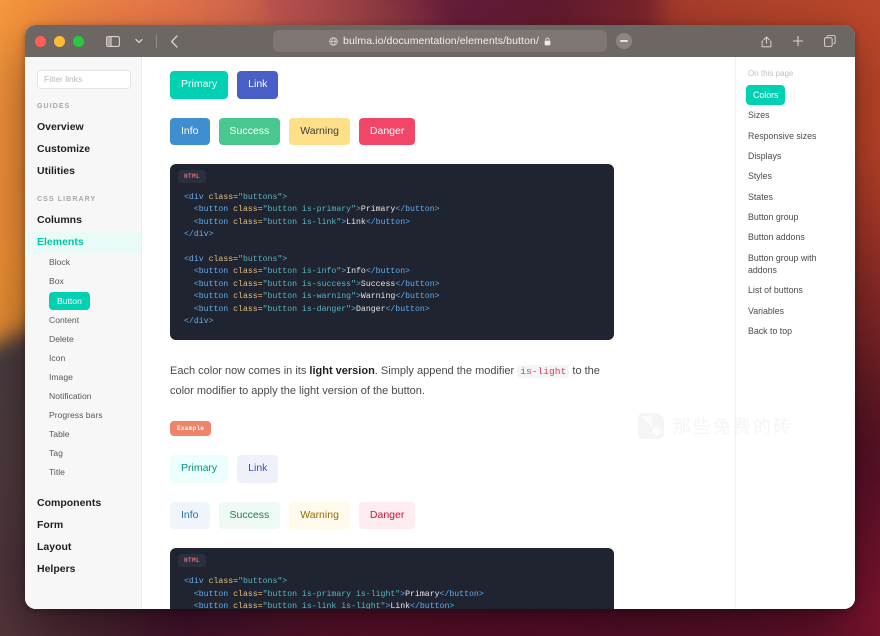  I want to click on sidebar-item-content: Content, so click(83, 320).